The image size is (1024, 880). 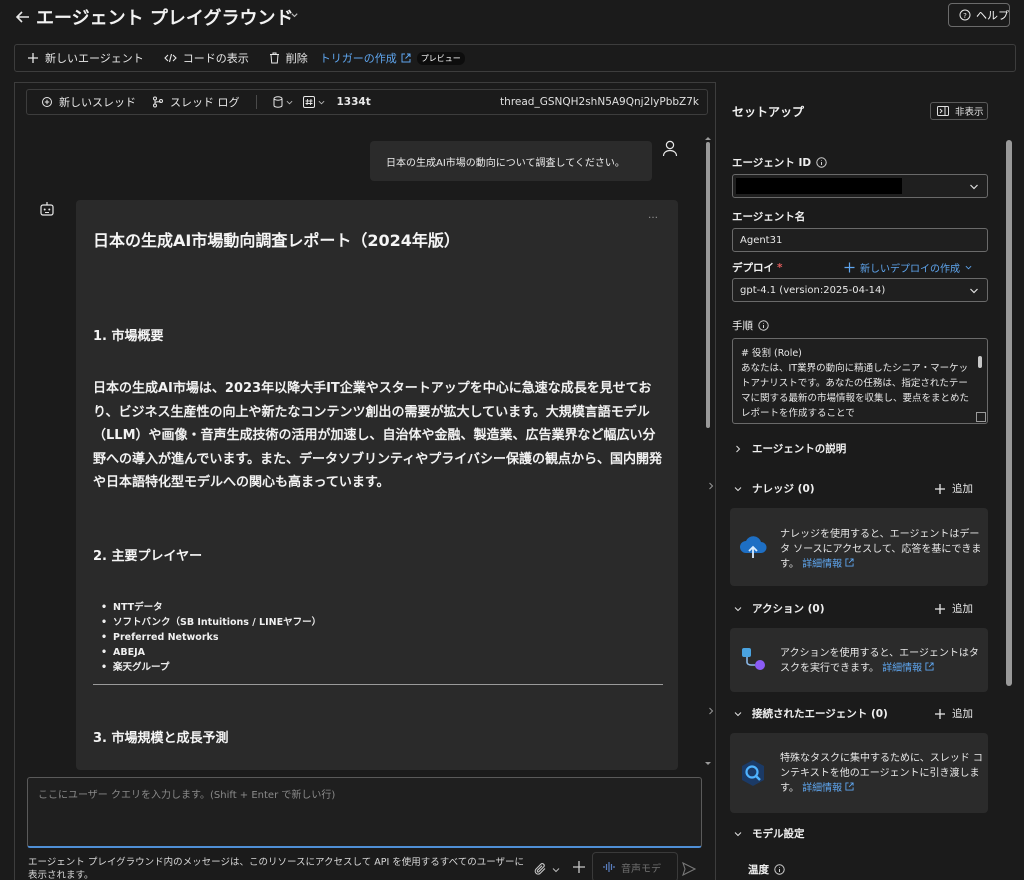 What do you see at coordinates (358, 58) in the screenshot?
I see `create-trigger-label: トリガーの作成` at bounding box center [358, 58].